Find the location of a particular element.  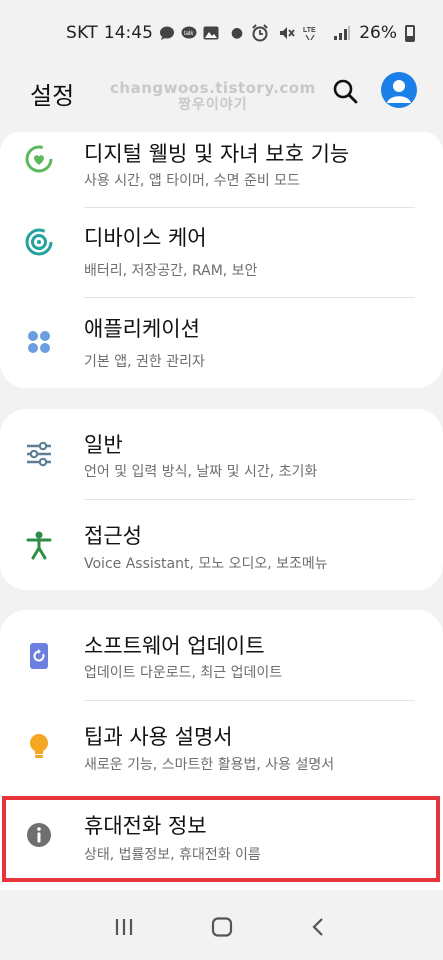

chat-icon is located at coordinates (166, 33).